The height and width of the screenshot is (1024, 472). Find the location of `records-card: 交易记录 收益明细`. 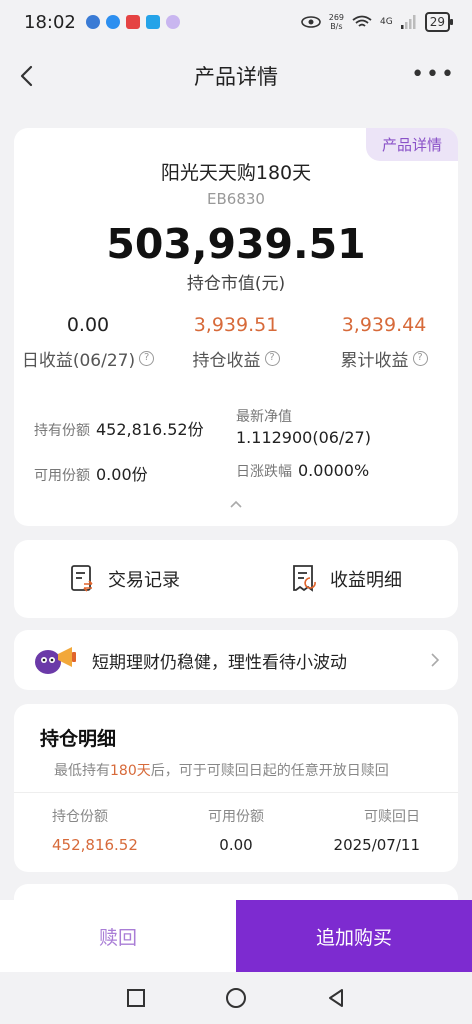

records-card: 交易记录 收益明细 is located at coordinates (236, 579).